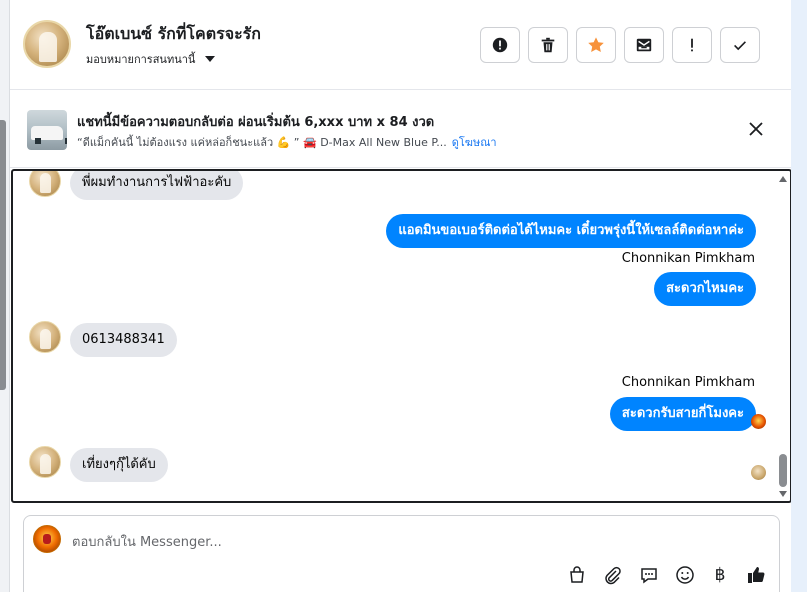 The height and width of the screenshot is (592, 807). I want to click on thread-scrollbar, so click(783, 336).